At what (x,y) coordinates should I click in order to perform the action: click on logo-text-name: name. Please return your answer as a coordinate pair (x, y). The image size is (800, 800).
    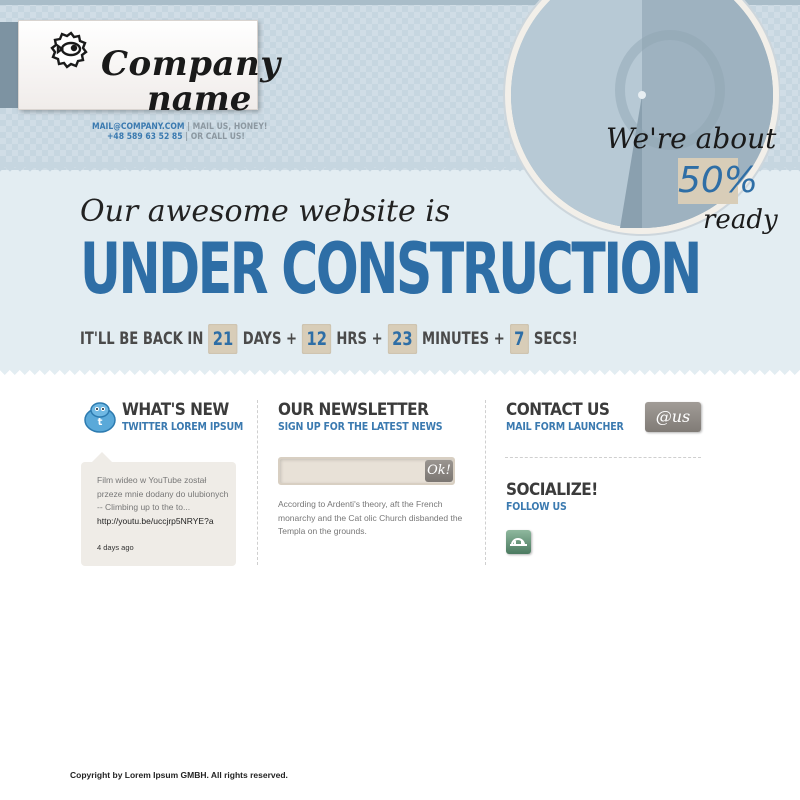
    Looking at the image, I should click on (199, 99).